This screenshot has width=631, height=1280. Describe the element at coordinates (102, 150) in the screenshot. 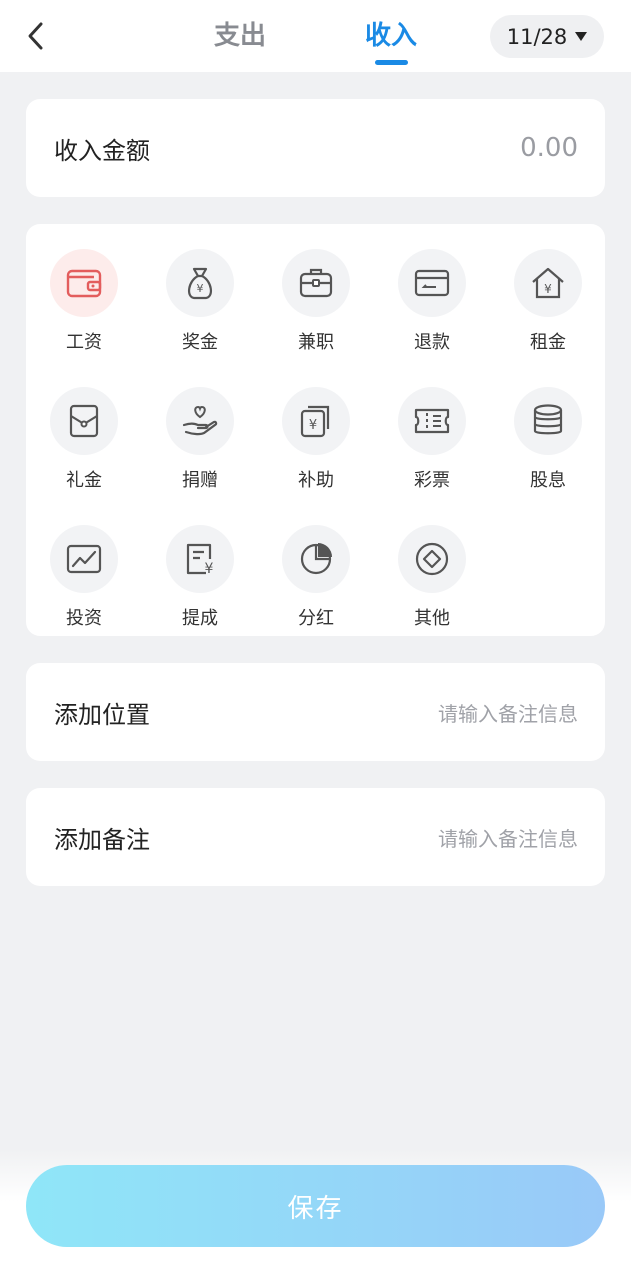

I see `amount-label: 收入金额` at that location.